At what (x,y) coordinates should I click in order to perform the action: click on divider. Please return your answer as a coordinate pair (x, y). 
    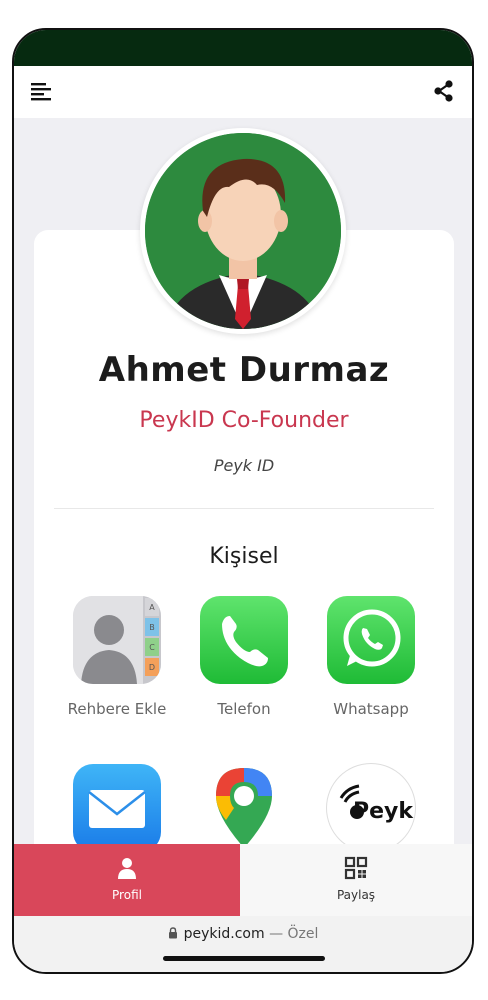
    Looking at the image, I should click on (244, 508).